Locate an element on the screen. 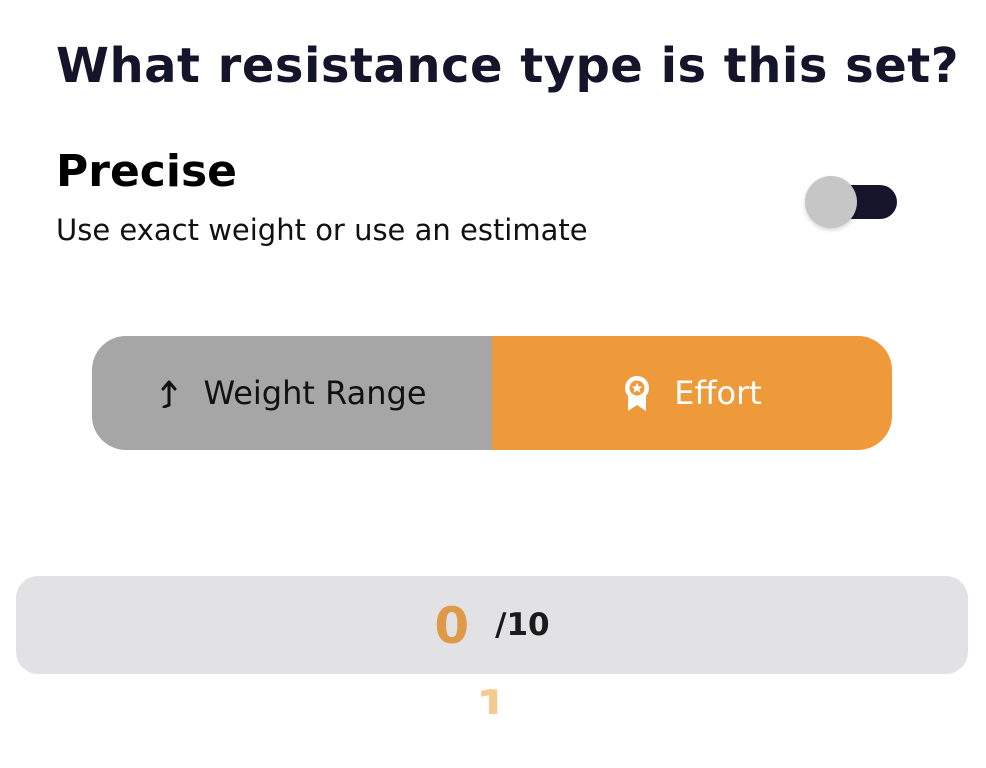 The image size is (986, 768). effort-max: /10 is located at coordinates (522, 625).